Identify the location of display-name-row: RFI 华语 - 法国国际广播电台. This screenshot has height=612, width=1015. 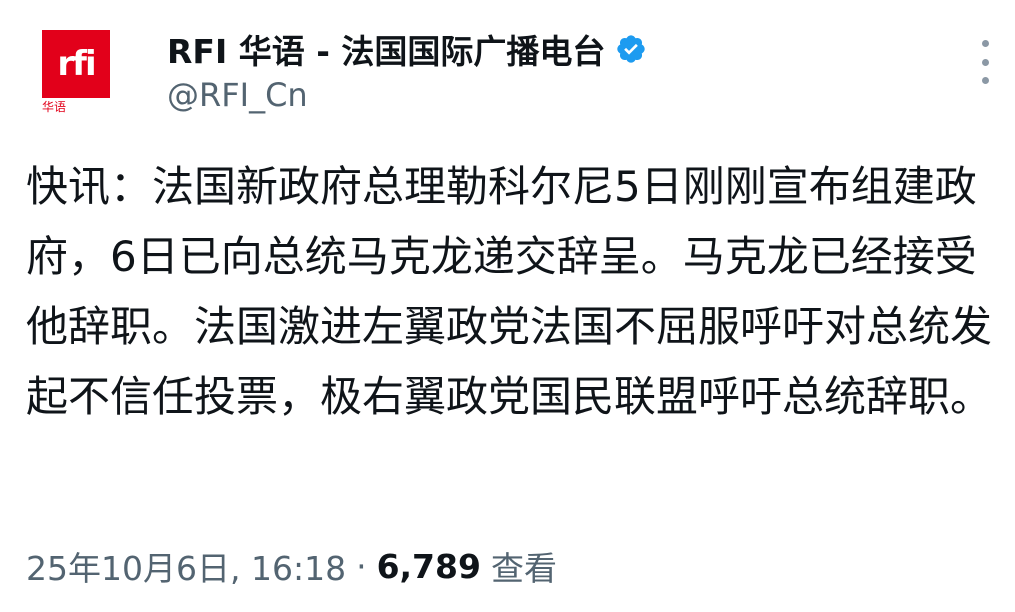
(407, 49).